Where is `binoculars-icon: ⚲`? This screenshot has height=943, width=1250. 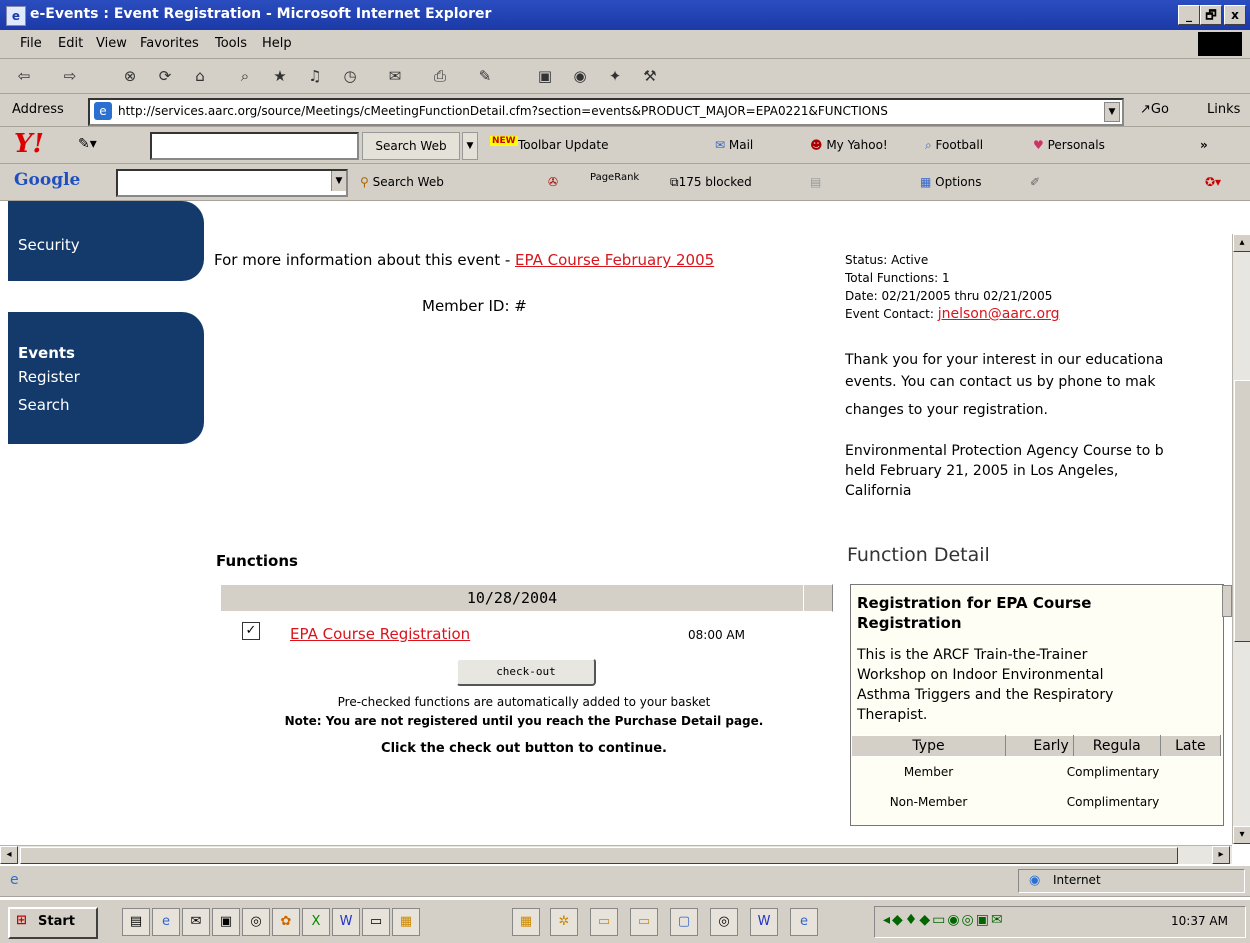 binoculars-icon: ⚲ is located at coordinates (366, 182).